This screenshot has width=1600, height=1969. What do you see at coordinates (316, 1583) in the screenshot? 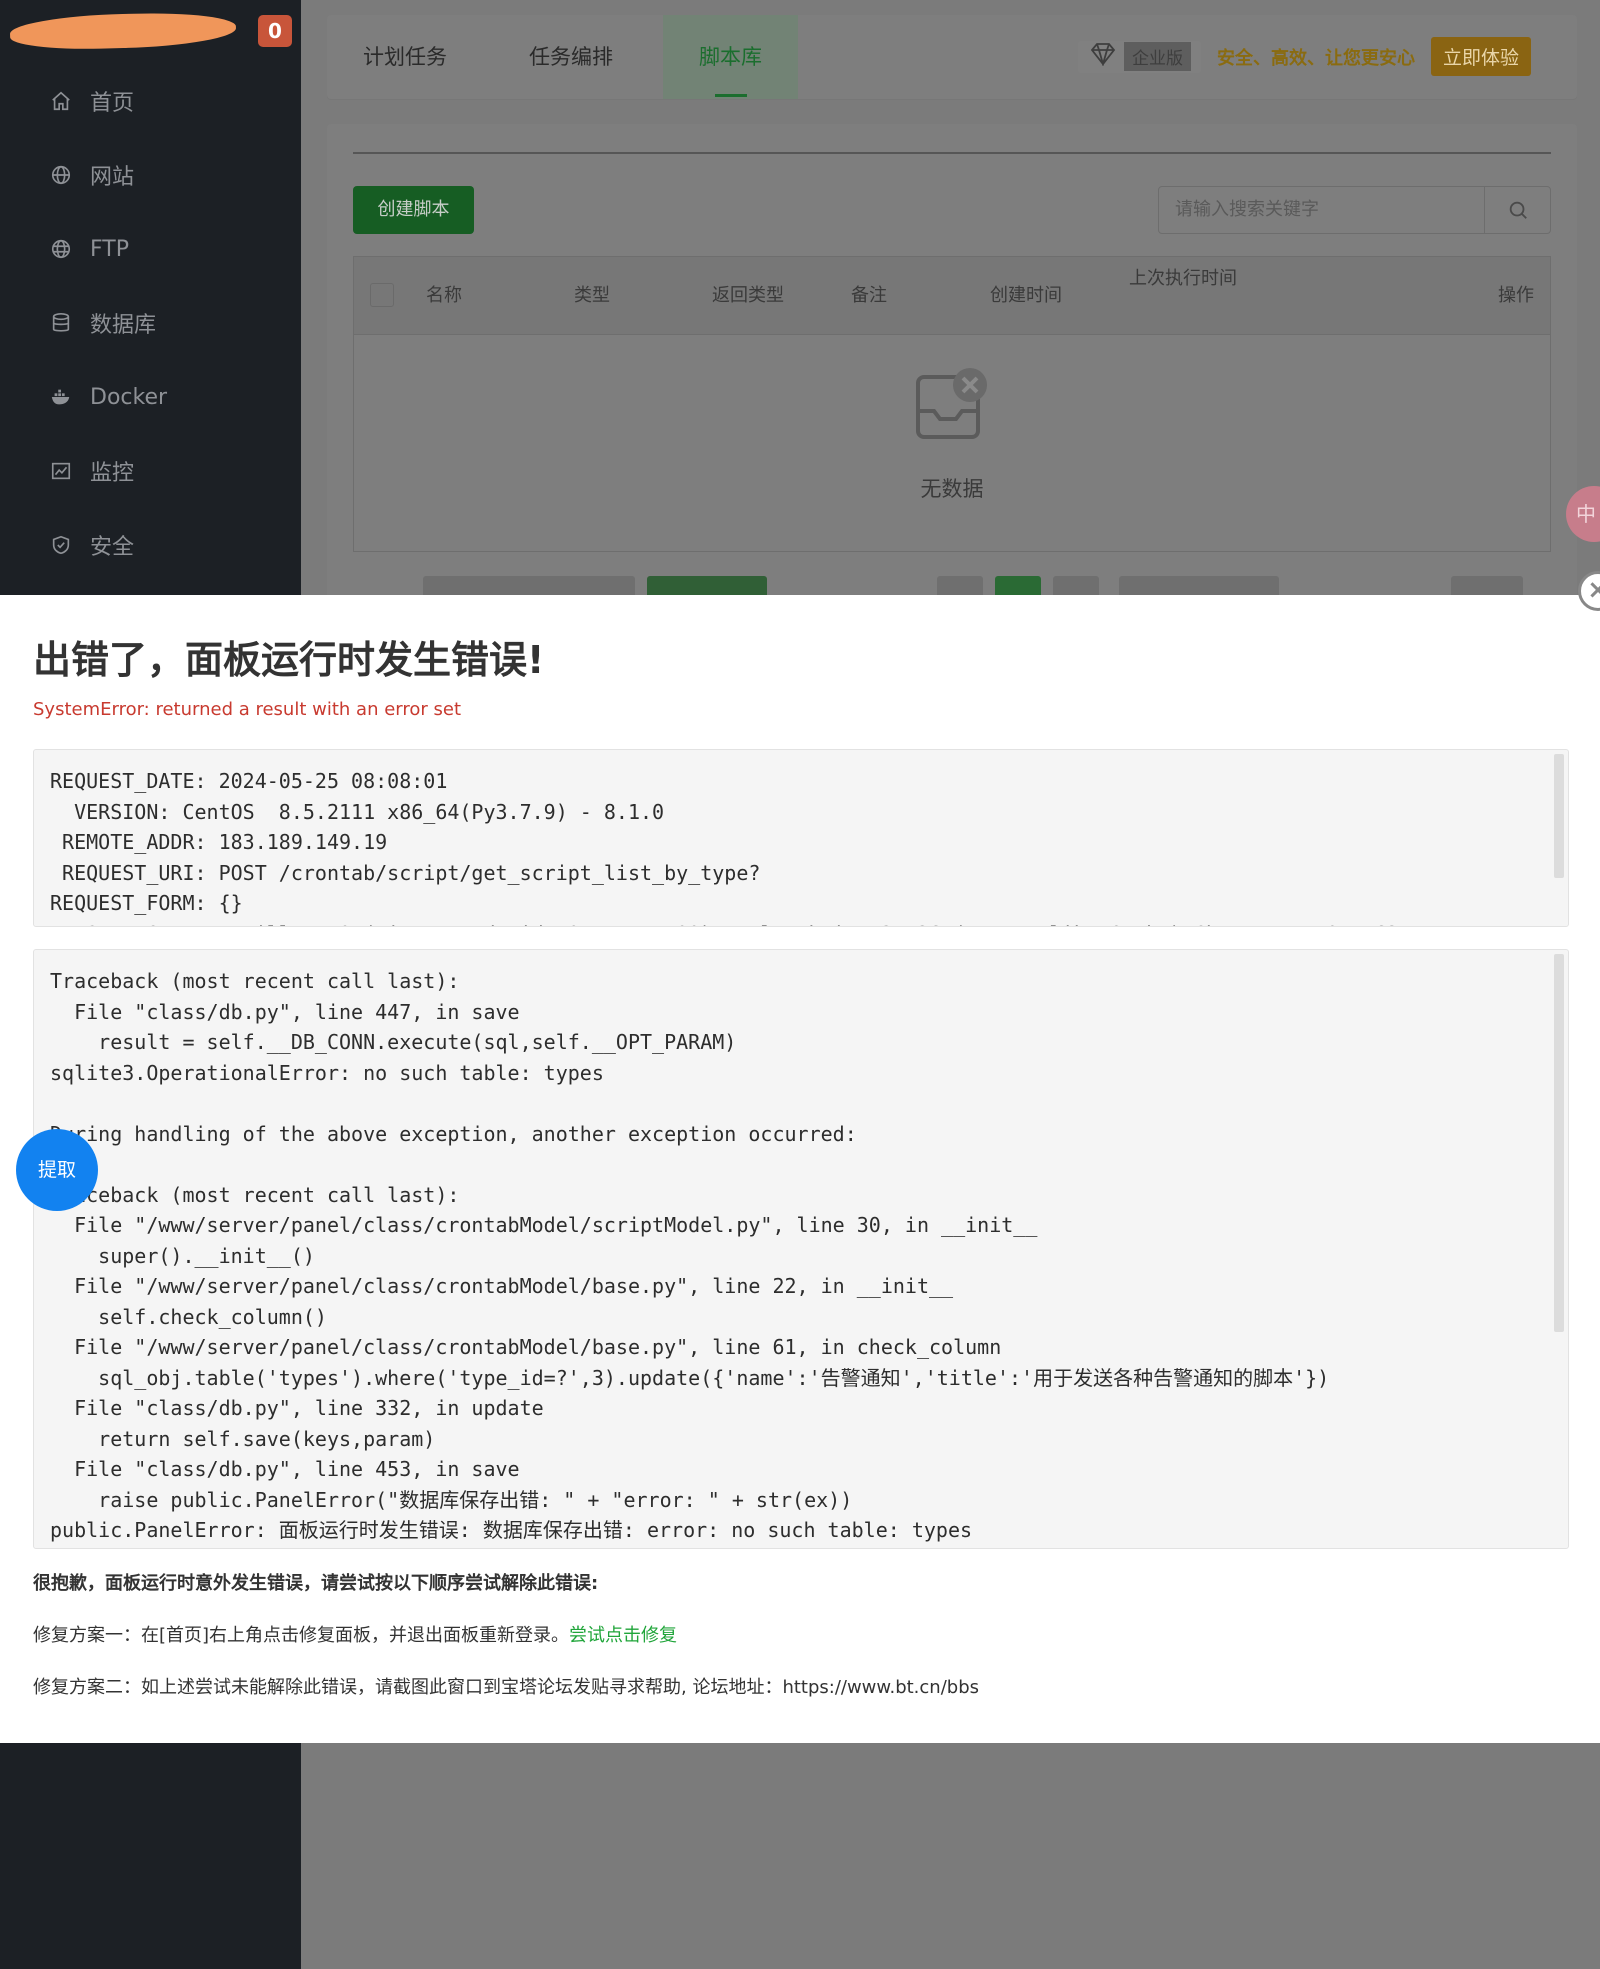
I see `apology-text: 很抱歉，面板运行时意外发生错误，请尝试按以下顺序尝试解除此错误:` at bounding box center [316, 1583].